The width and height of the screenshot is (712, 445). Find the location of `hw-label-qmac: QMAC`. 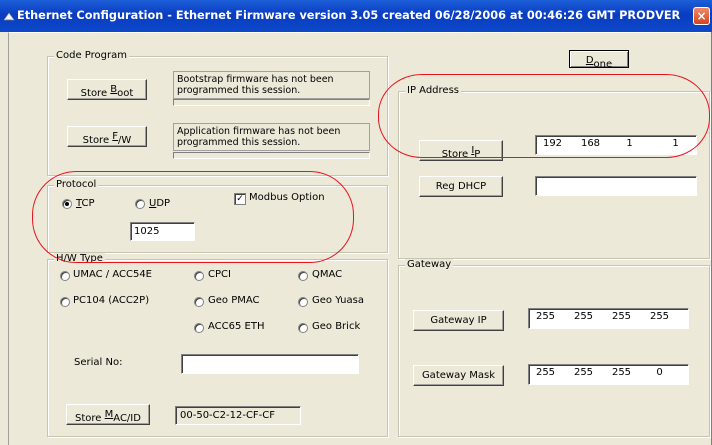

hw-label-qmac: QMAC is located at coordinates (327, 274).